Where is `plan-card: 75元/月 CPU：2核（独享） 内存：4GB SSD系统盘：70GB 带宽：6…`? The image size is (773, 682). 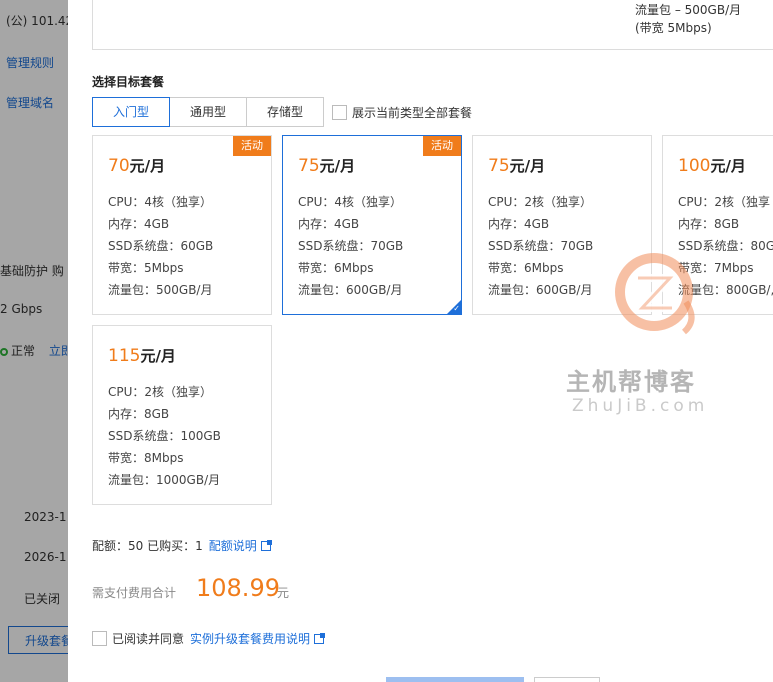 plan-card: 75元/月 CPU：2核（独享） 内存：4GB SSD系统盘：70GB 带宽：6… is located at coordinates (562, 225).